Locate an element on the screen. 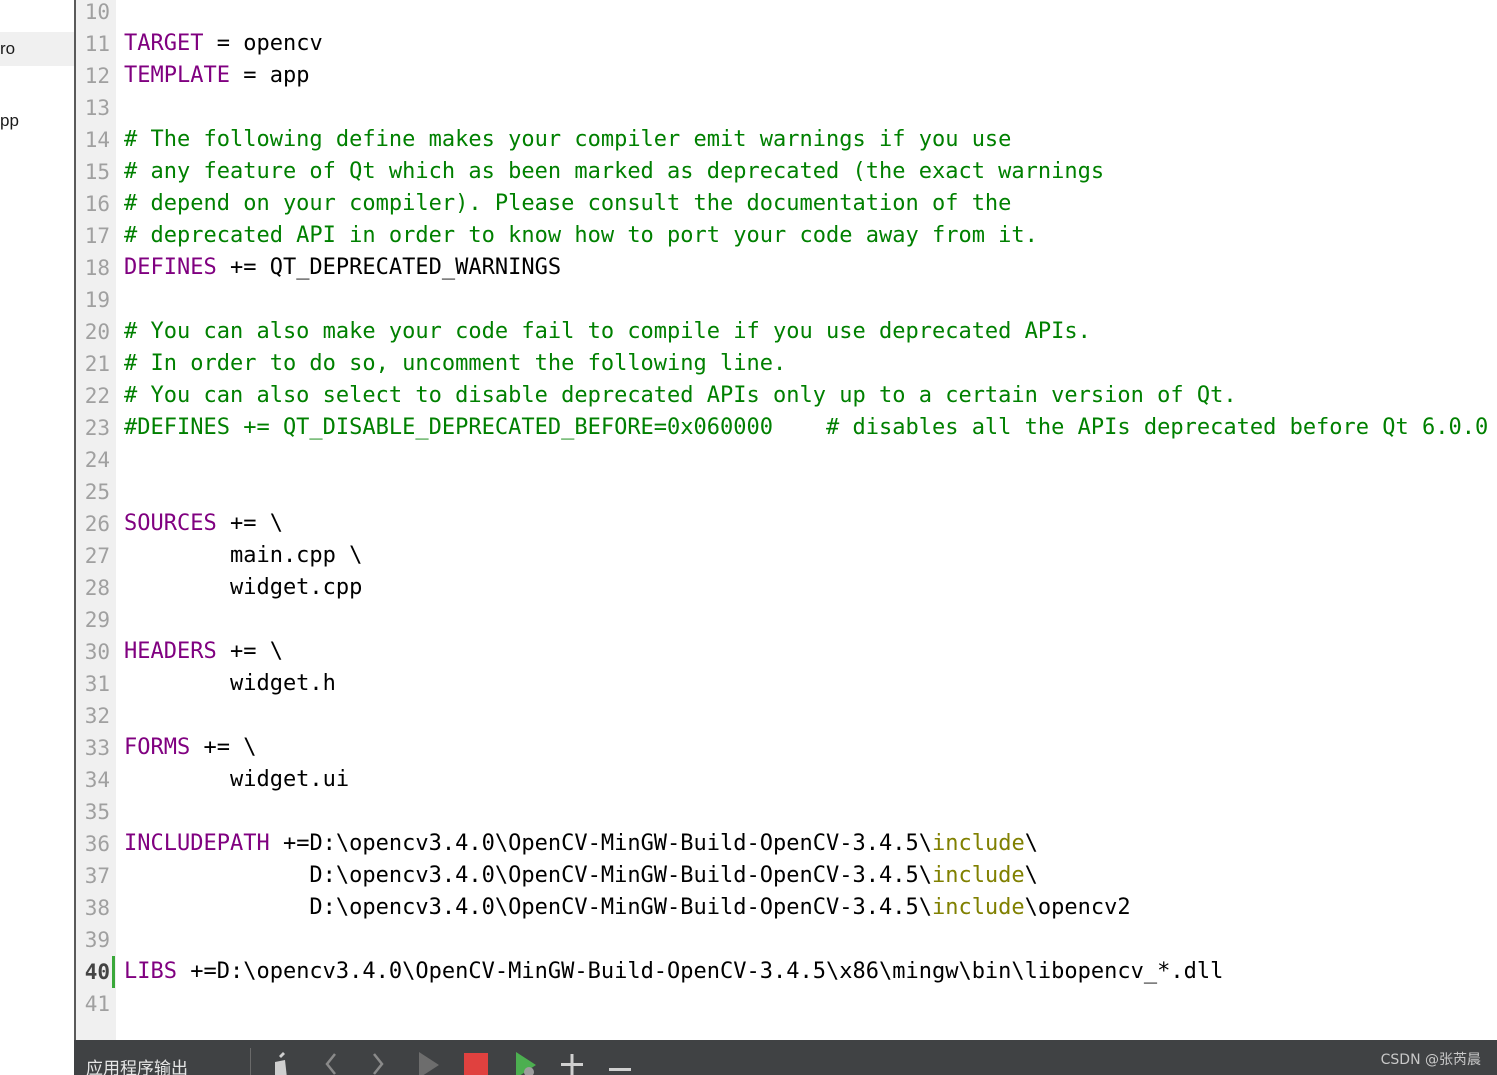 This screenshot has width=1497, height=1075. code-text: widget.cpp is located at coordinates (243, 588).